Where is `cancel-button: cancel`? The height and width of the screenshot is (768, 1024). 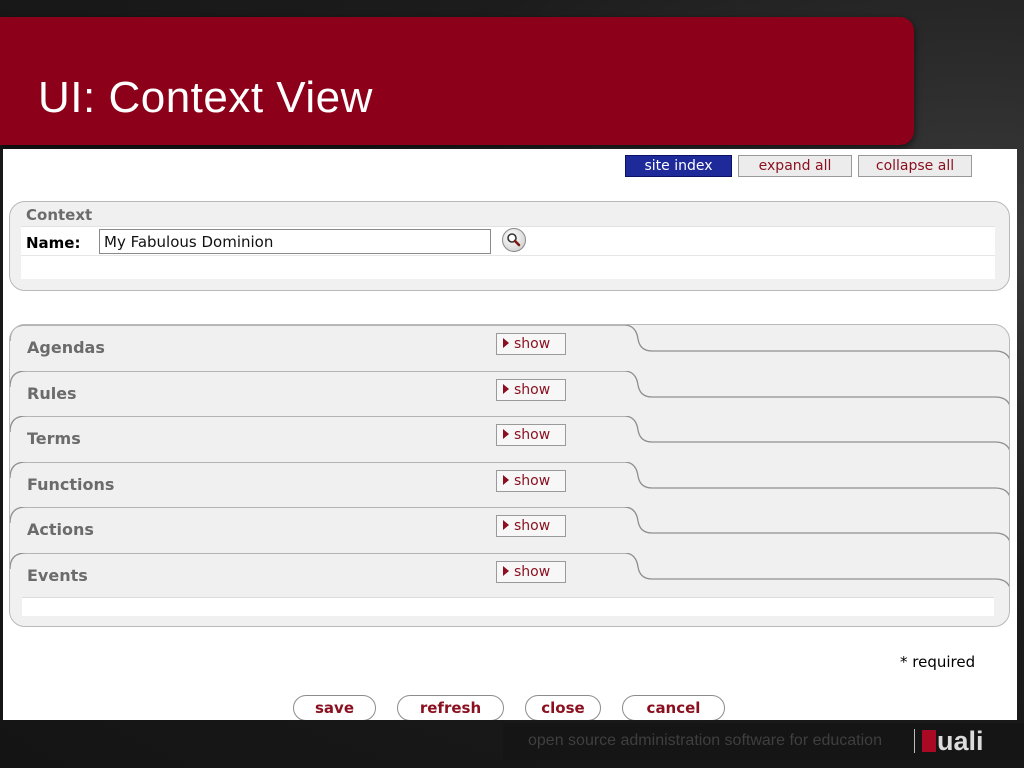 cancel-button: cancel is located at coordinates (673, 707).